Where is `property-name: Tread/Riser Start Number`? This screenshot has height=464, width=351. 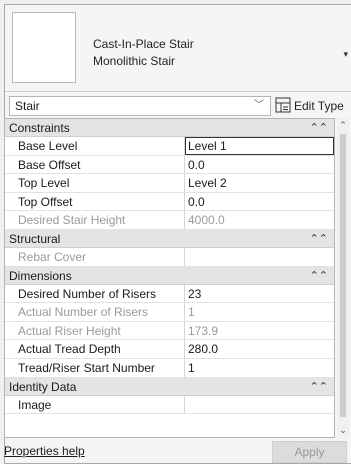 property-name: Tread/Riser Start Number is located at coordinates (95, 367).